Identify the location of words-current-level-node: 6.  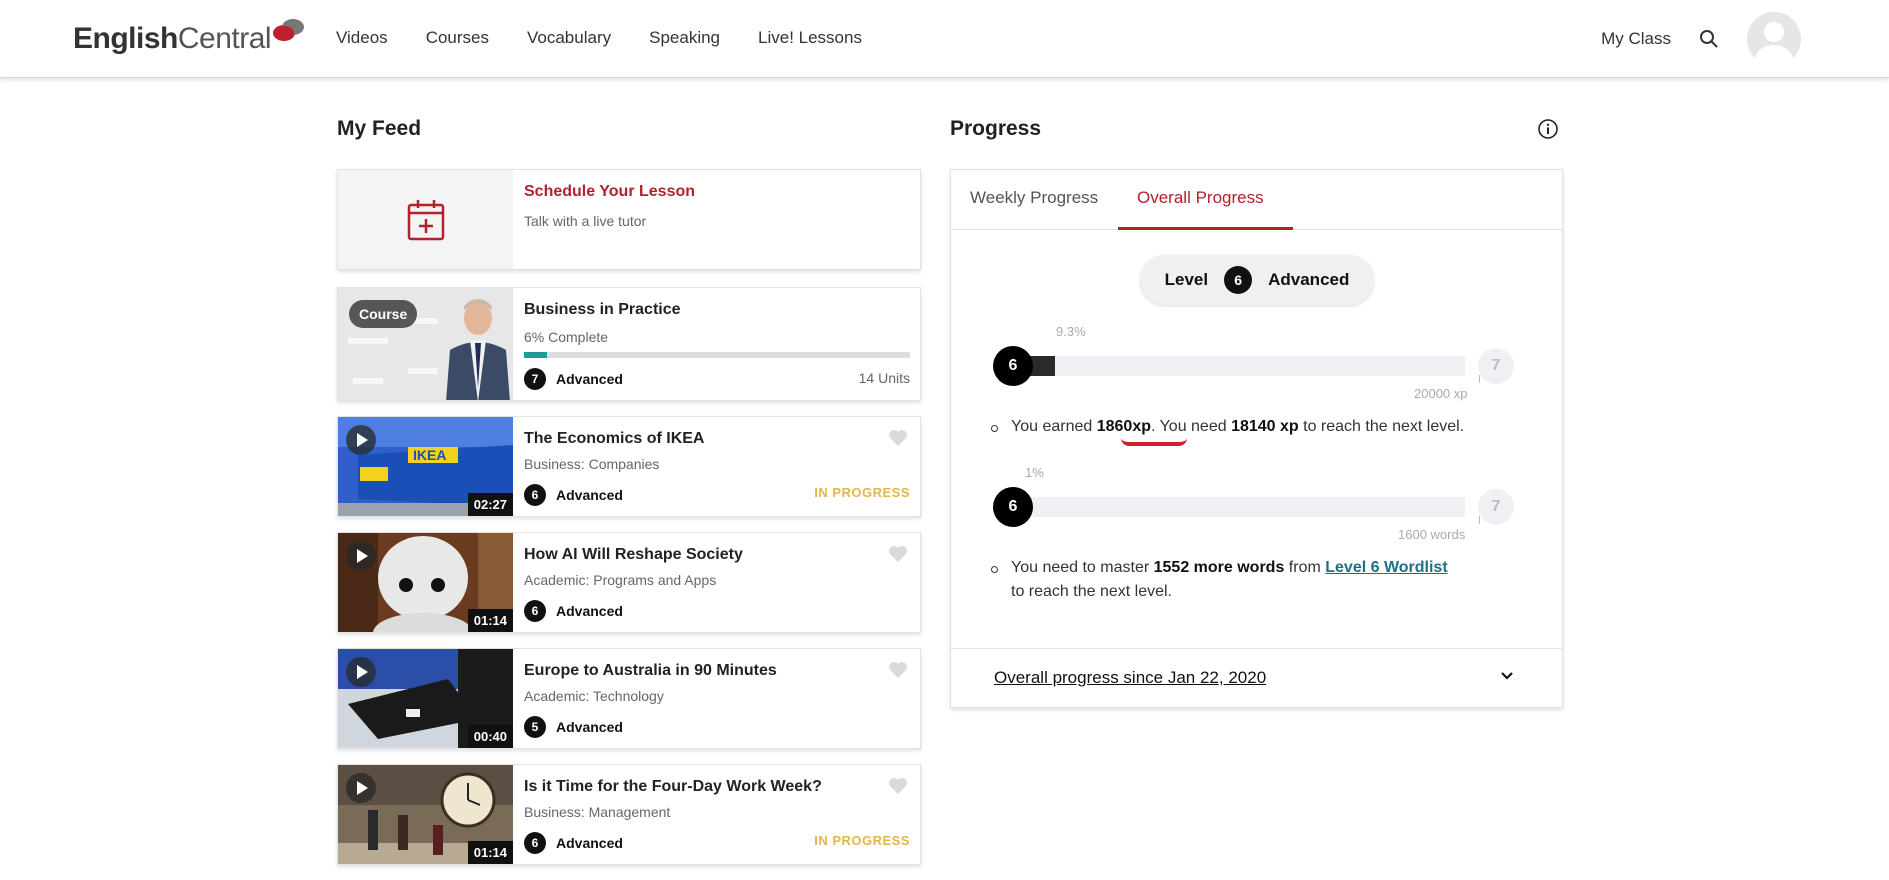
(1013, 507).